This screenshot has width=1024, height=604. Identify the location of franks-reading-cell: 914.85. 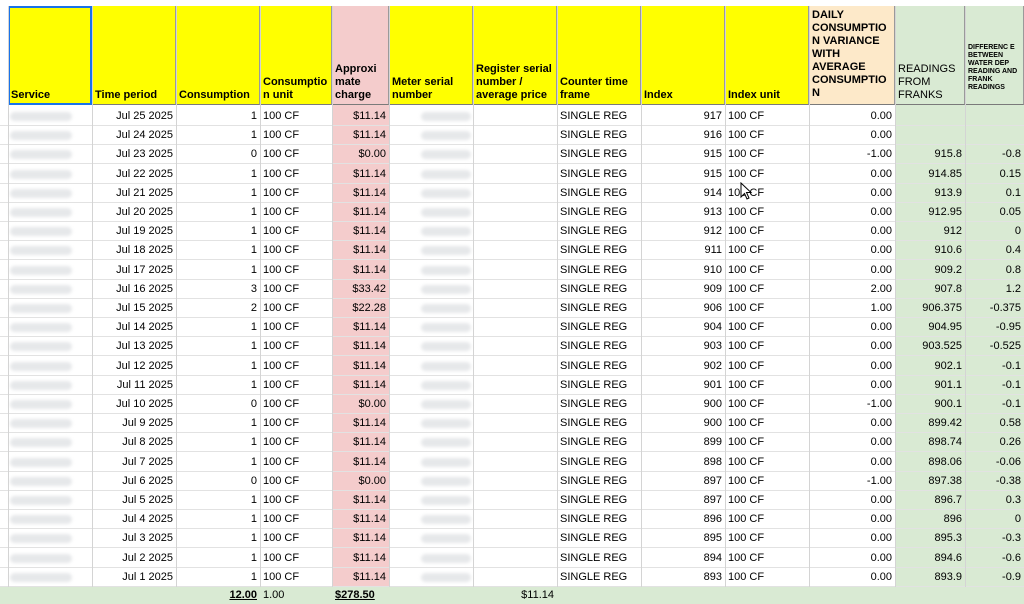
(930, 174).